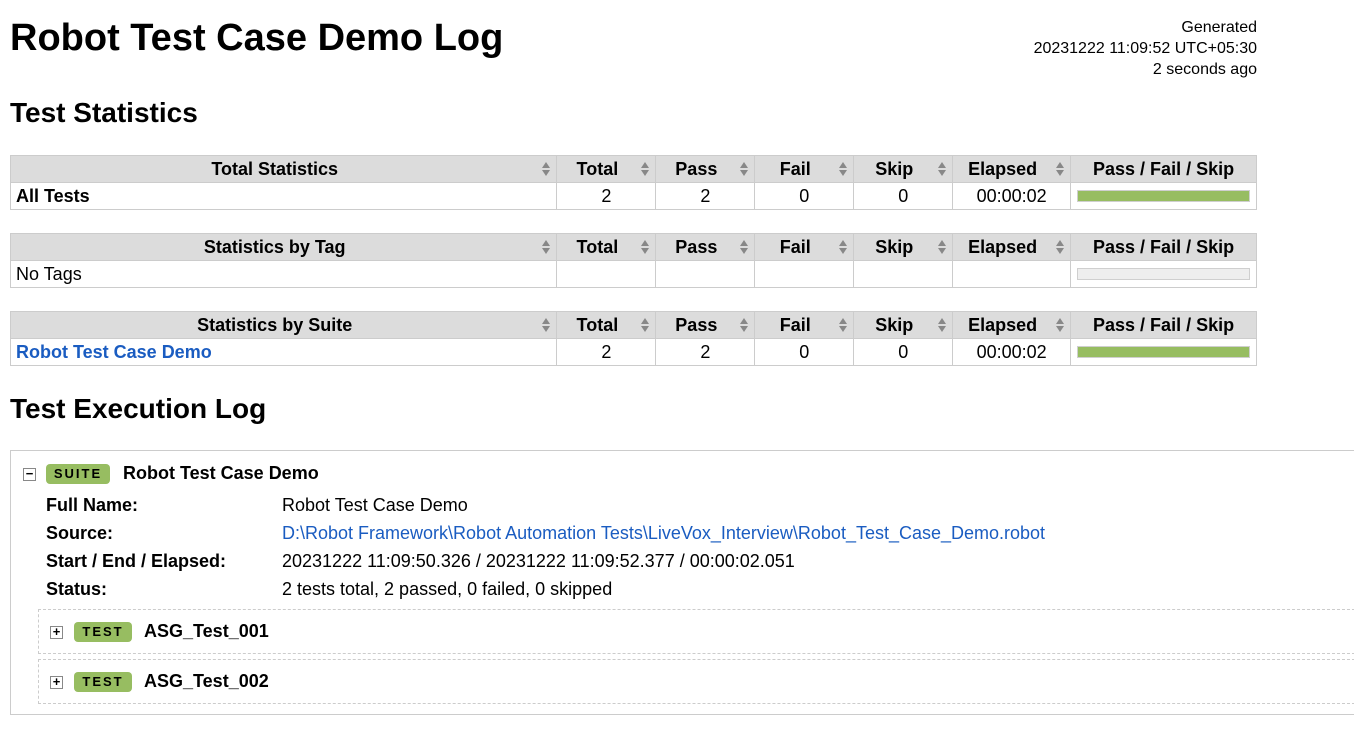 The width and height of the screenshot is (1354, 747). I want to click on total-statistics-header: Total Statistics, so click(283, 169).